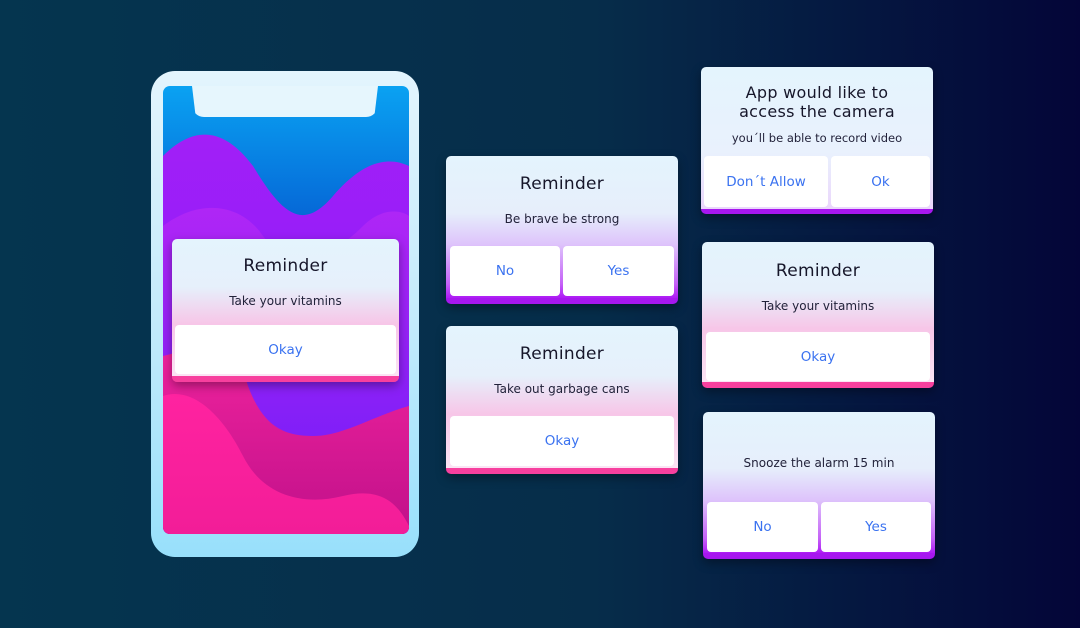 This screenshot has width=1080, height=628. Describe the element at coordinates (880, 181) in the screenshot. I see `ok-button: Ok` at that location.